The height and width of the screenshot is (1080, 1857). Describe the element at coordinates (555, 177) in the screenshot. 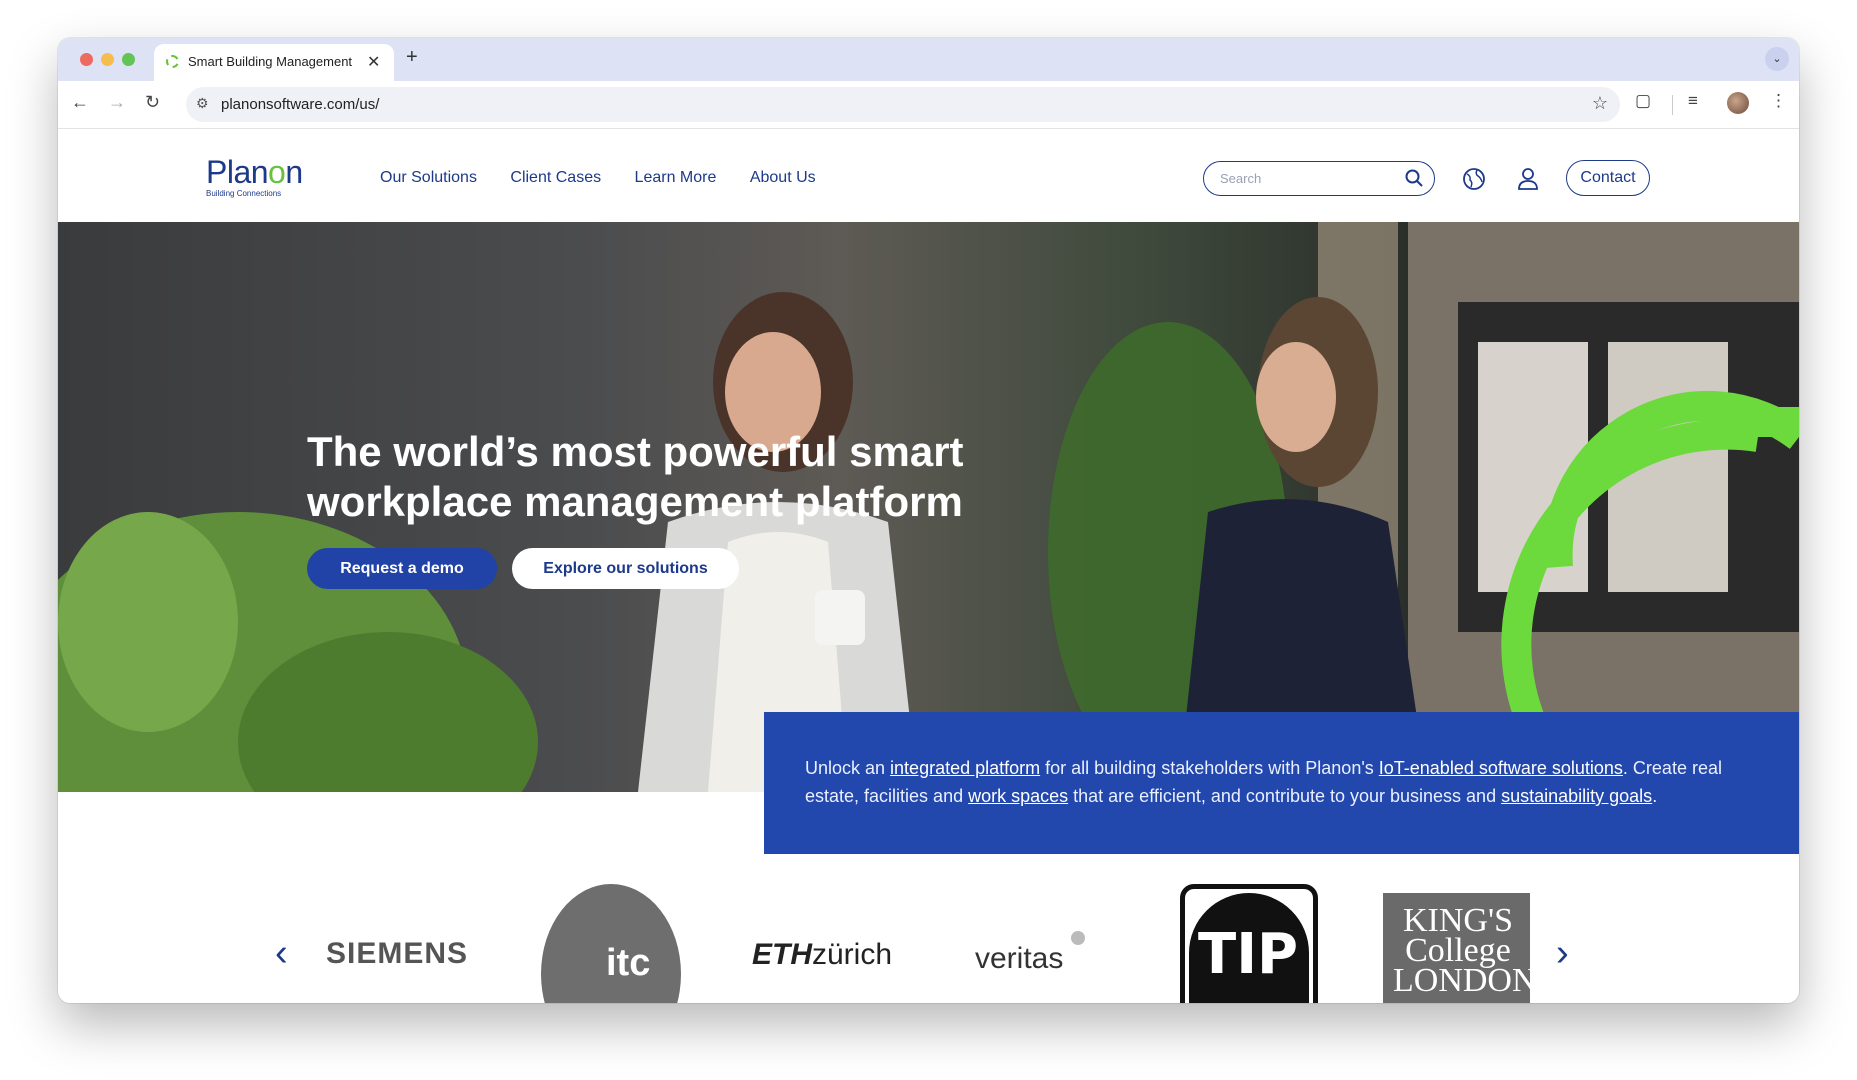

I see `nav-client-cases: Client Cases` at that location.